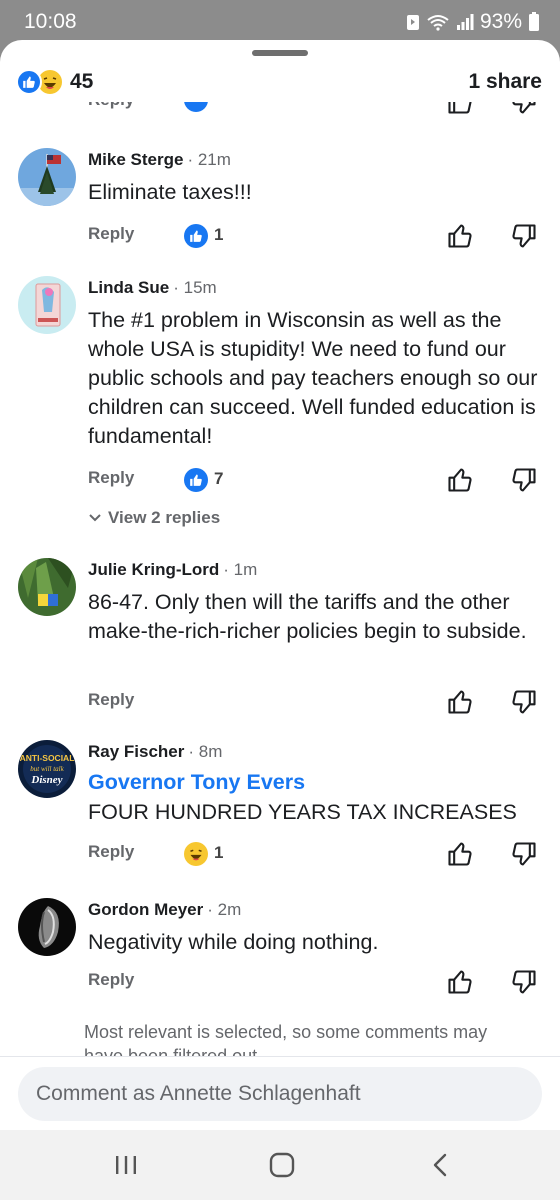  What do you see at coordinates (135, 160) in the screenshot?
I see `comment-author: Mike Sterge` at bounding box center [135, 160].